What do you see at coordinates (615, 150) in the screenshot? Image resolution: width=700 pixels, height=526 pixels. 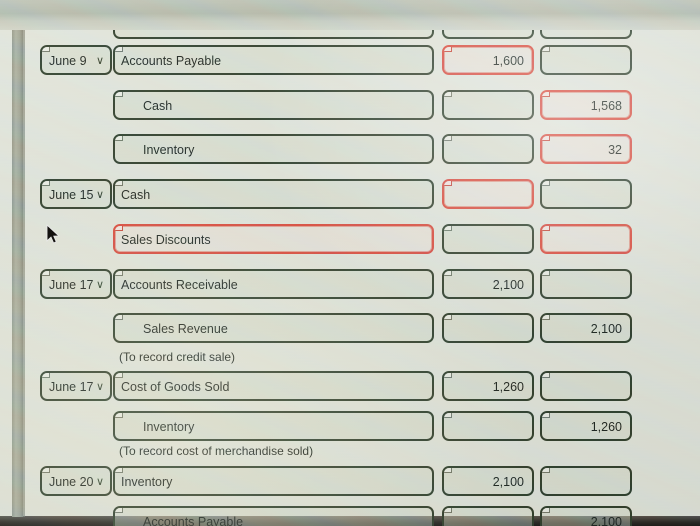 I see `credit-amount-value: 32` at bounding box center [615, 150].